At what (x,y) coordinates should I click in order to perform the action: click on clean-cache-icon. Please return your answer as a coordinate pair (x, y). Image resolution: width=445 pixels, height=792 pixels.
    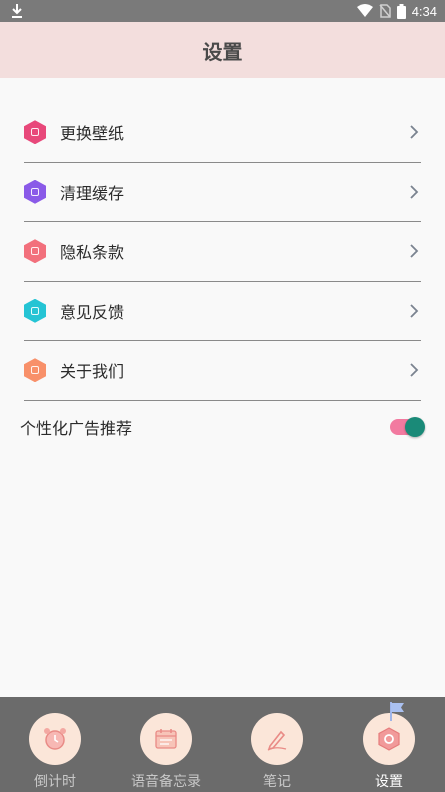
    Looking at the image, I should click on (35, 191).